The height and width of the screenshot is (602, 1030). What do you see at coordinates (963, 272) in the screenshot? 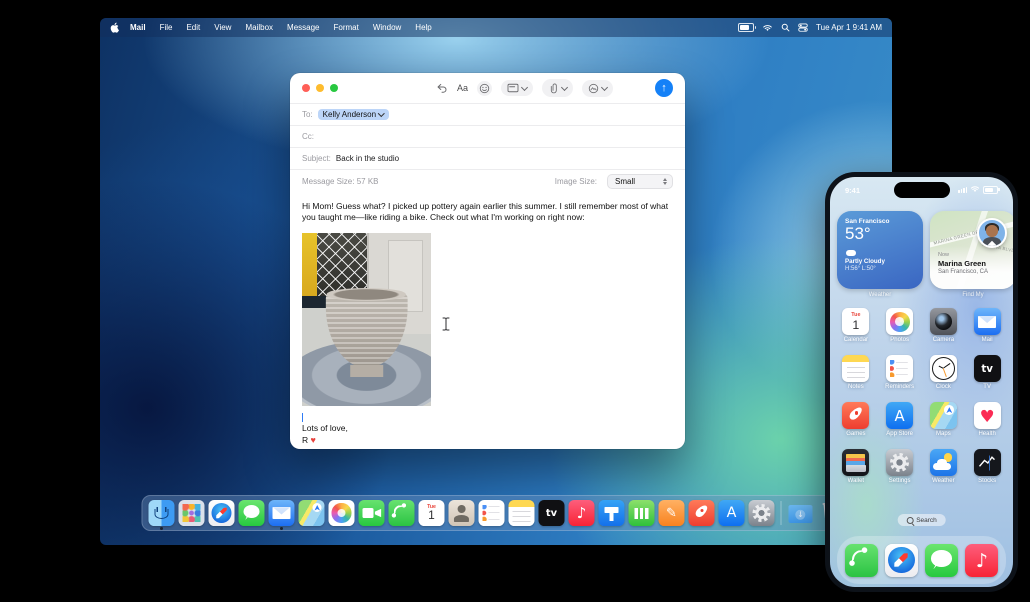
I see `findmy-city: San Francisco, CA` at bounding box center [963, 272].